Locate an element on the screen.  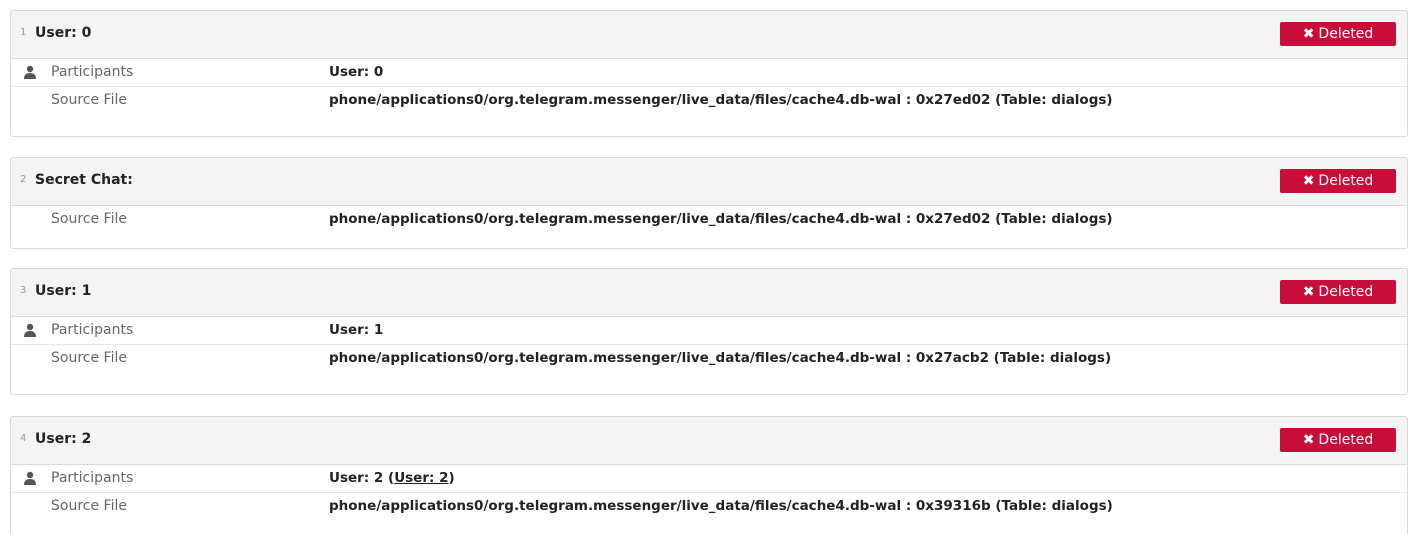
card-header: 1 User: 0 ✖ Deleted is located at coordinates (709, 35).